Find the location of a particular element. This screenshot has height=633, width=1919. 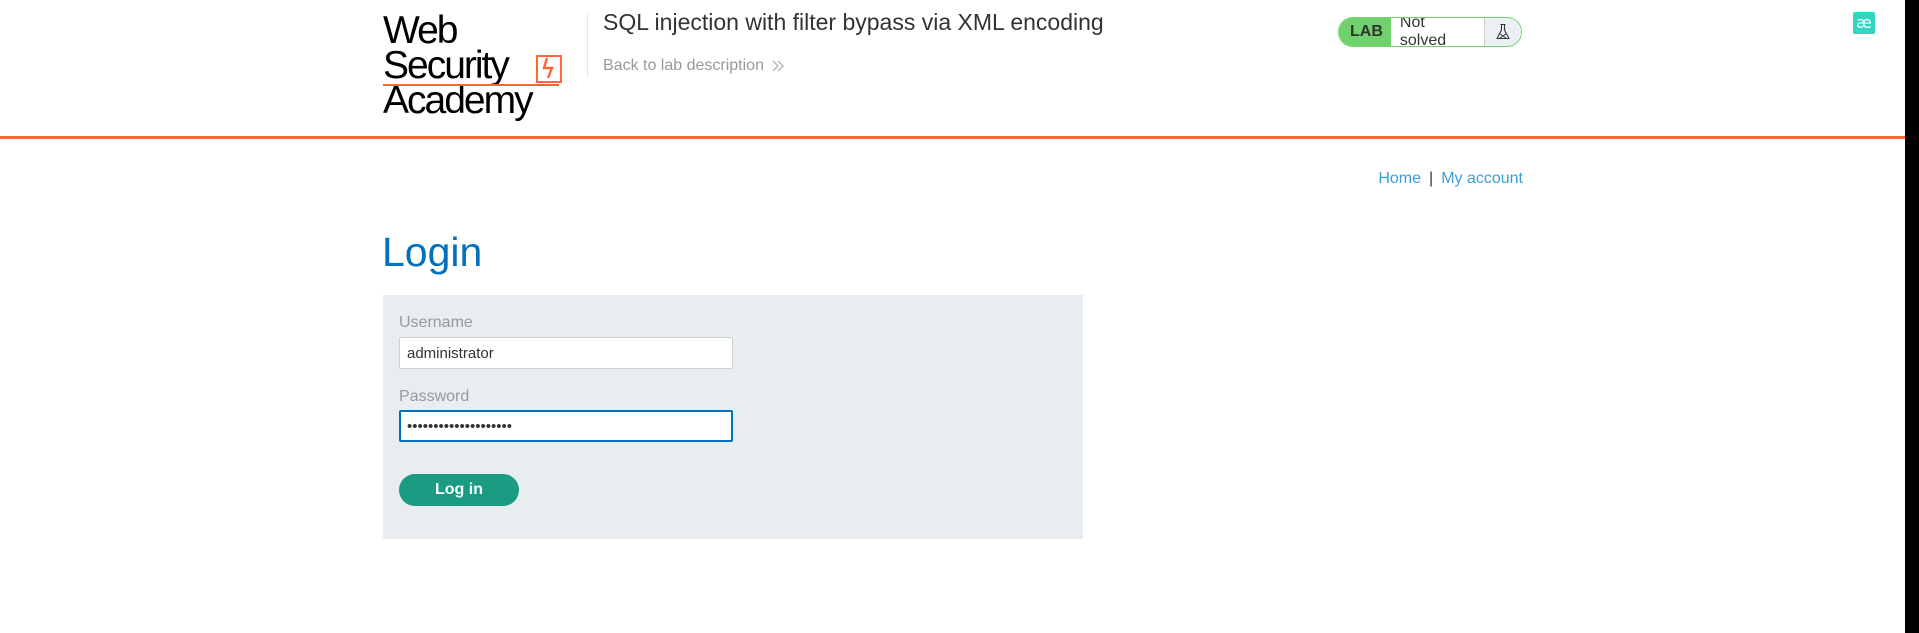

web-security-academy-logo: Web Security Academy is located at coordinates (483, 65).